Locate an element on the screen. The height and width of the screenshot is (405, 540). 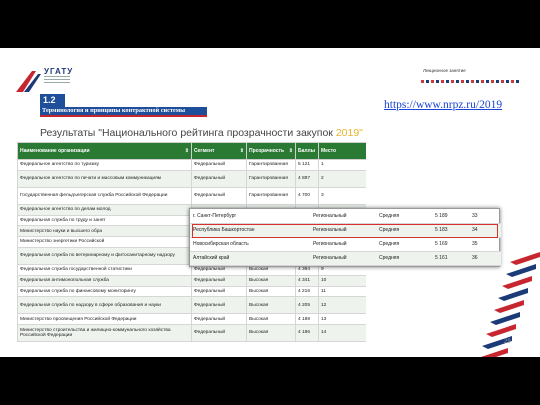
column-header-place: Место is located at coordinates (342, 151).